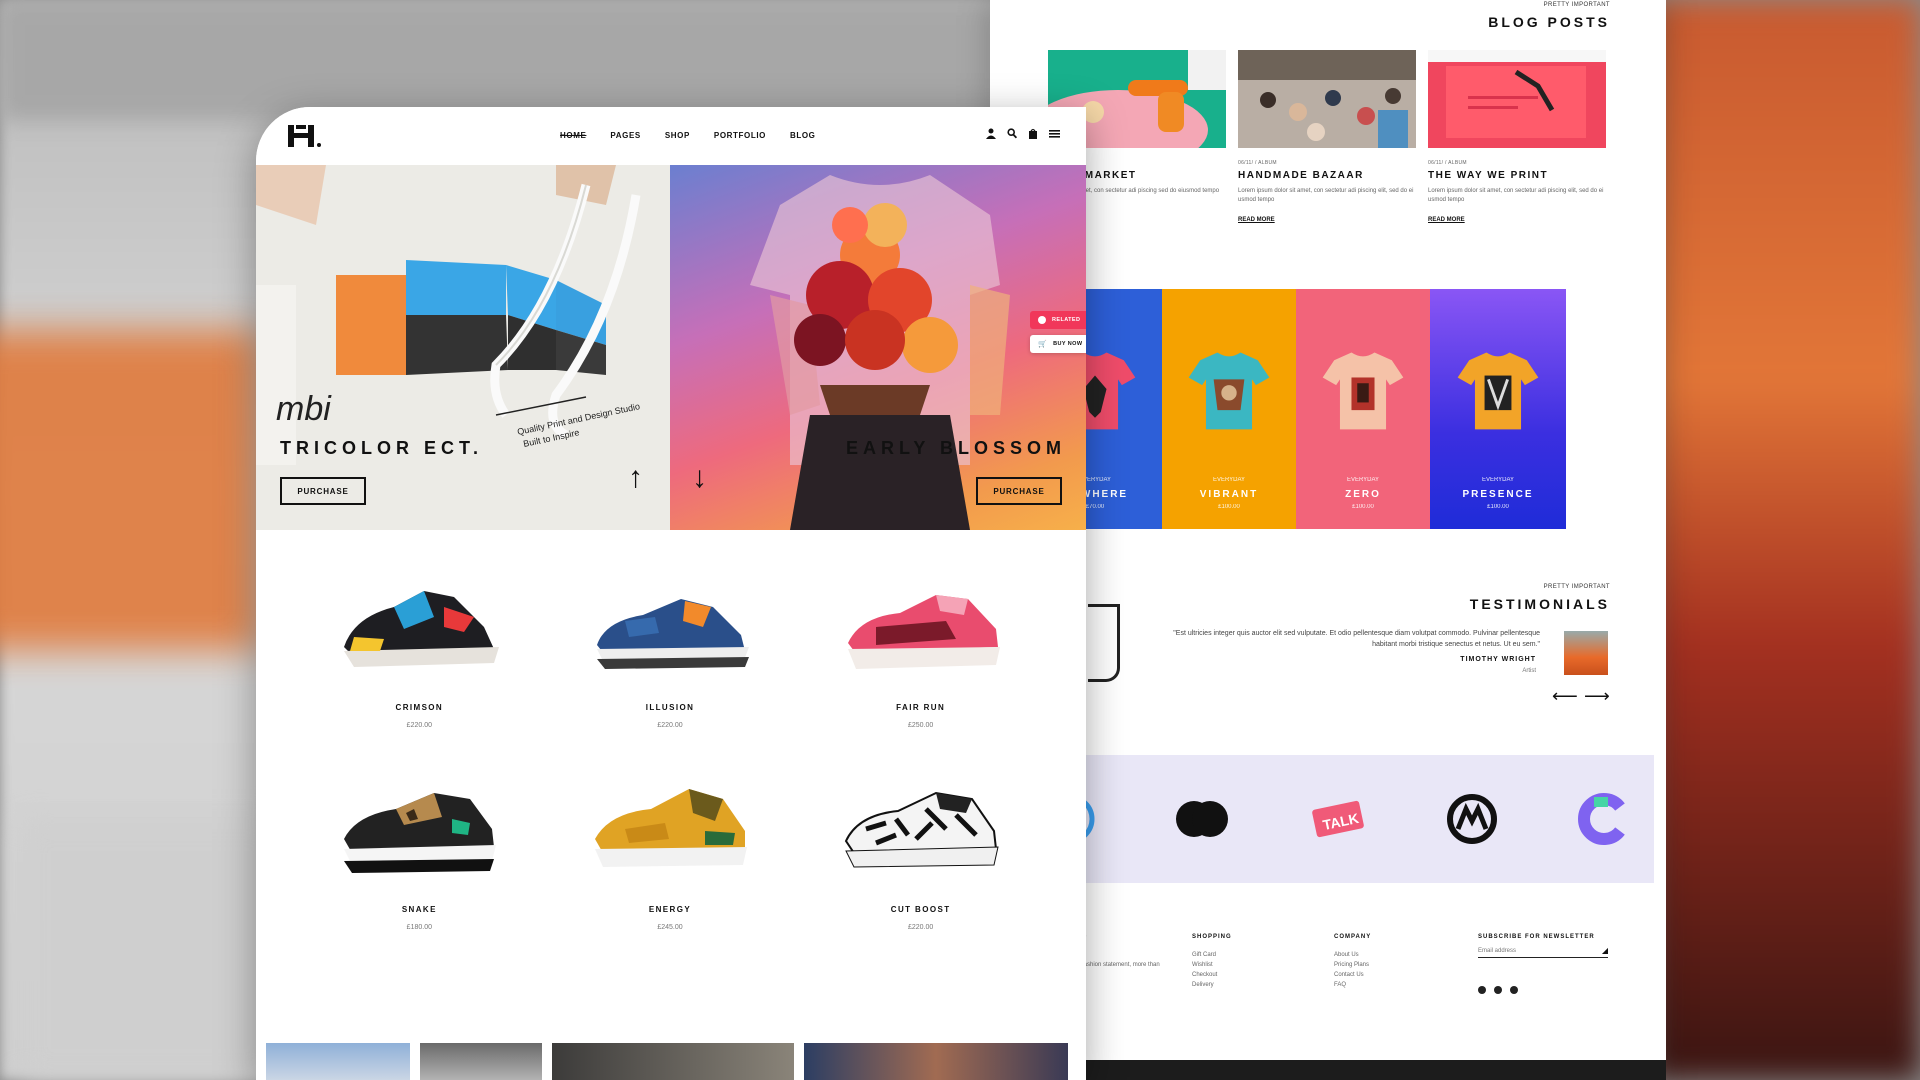 This screenshot has width=1920, height=1080. What do you see at coordinates (1212, 975) in the screenshot?
I see `footer-link: Checkout` at bounding box center [1212, 975].